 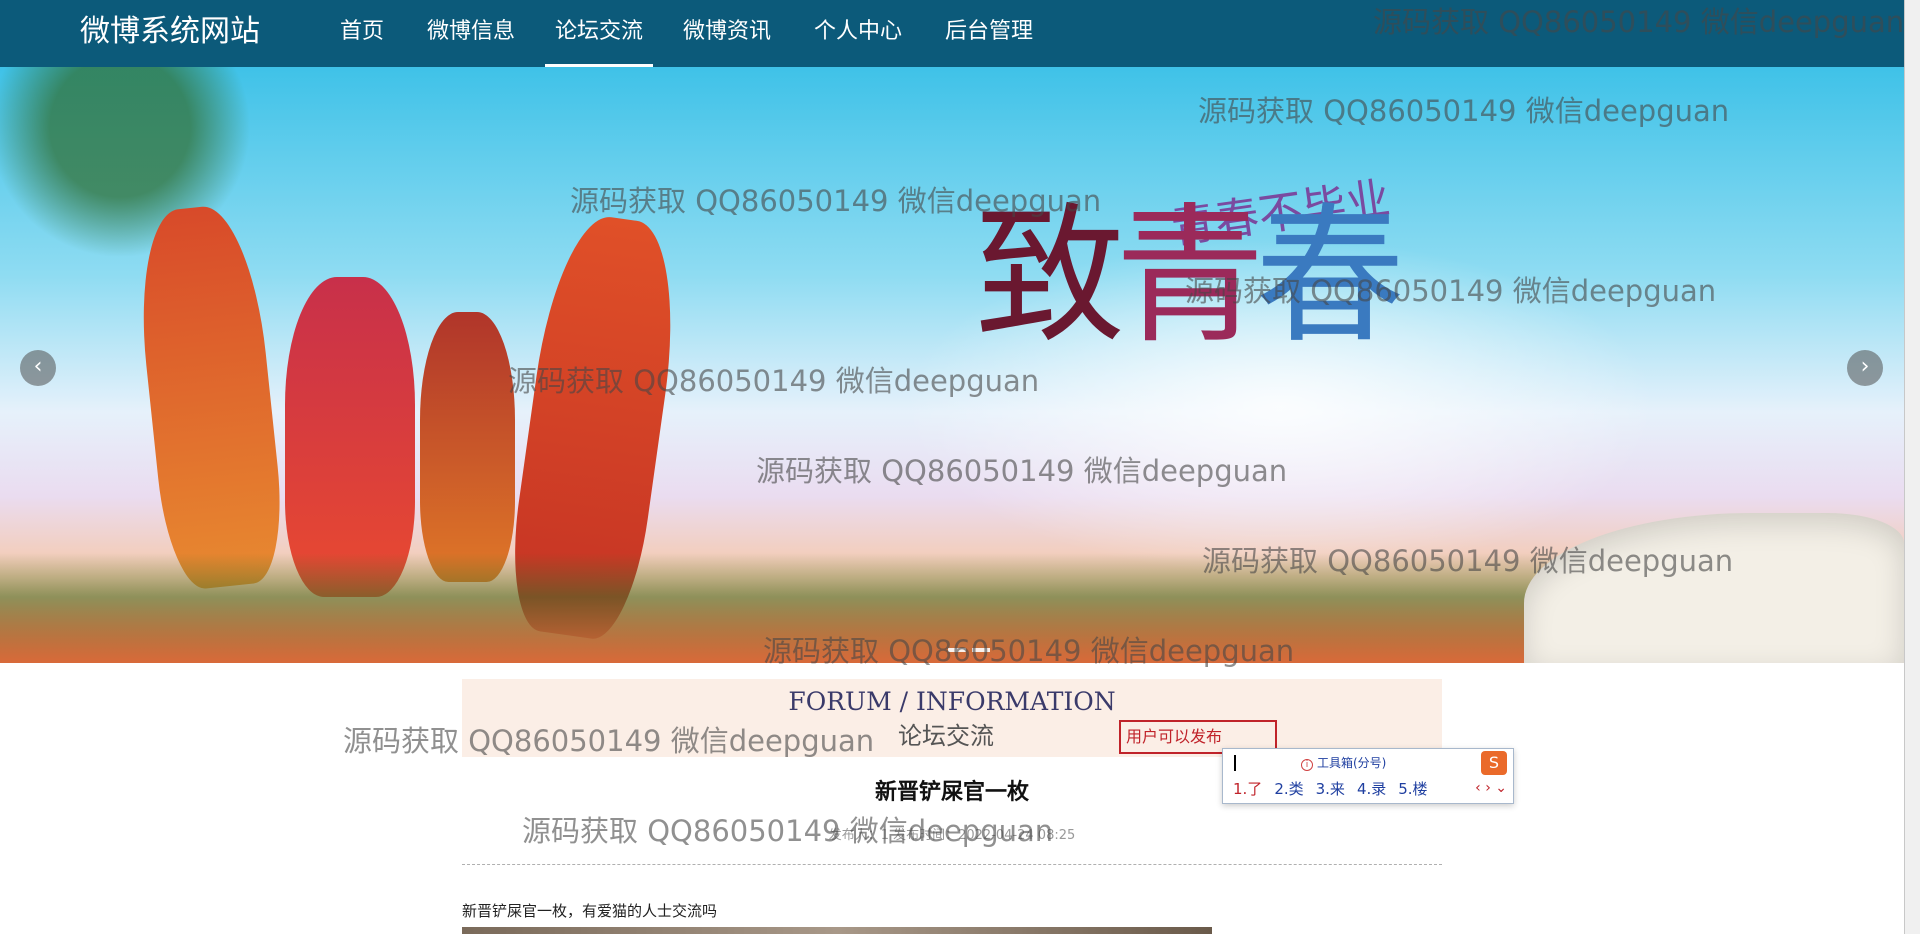 What do you see at coordinates (989, 33) in the screenshot?
I see `nav-item-admin: 后台管理` at bounding box center [989, 33].